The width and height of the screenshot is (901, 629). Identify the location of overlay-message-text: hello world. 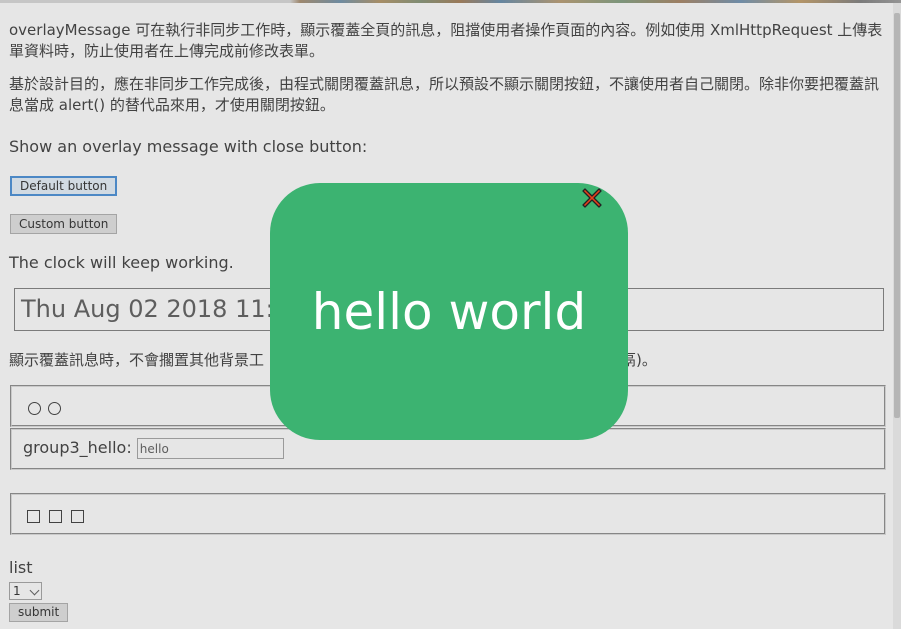
(449, 312).